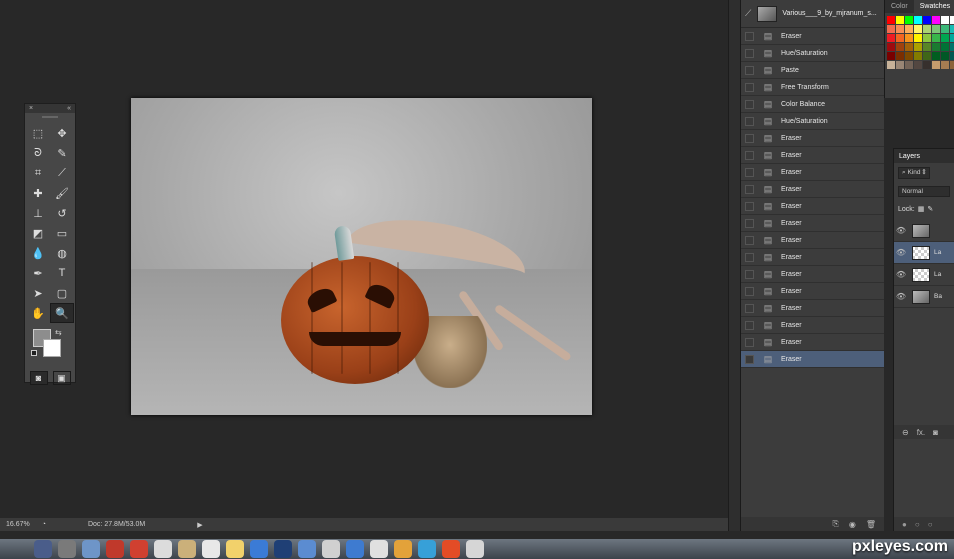  What do you see at coordinates (62, 173) in the screenshot?
I see `eyedropper-tool-icon: ⟋` at bounding box center [62, 173].